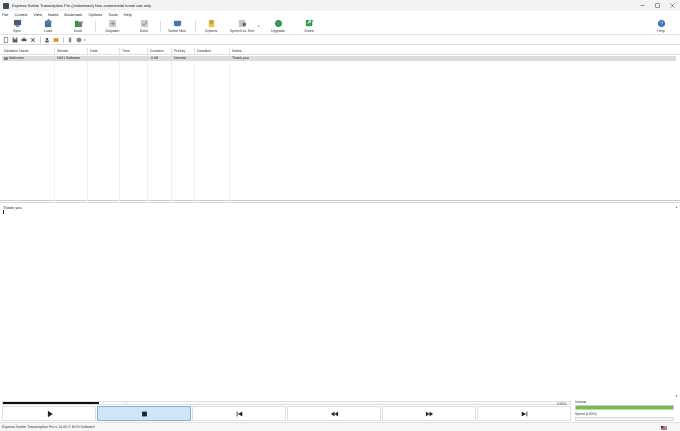  What do you see at coordinates (624, 418) in the screenshot?
I see `speed-slider` at bounding box center [624, 418].